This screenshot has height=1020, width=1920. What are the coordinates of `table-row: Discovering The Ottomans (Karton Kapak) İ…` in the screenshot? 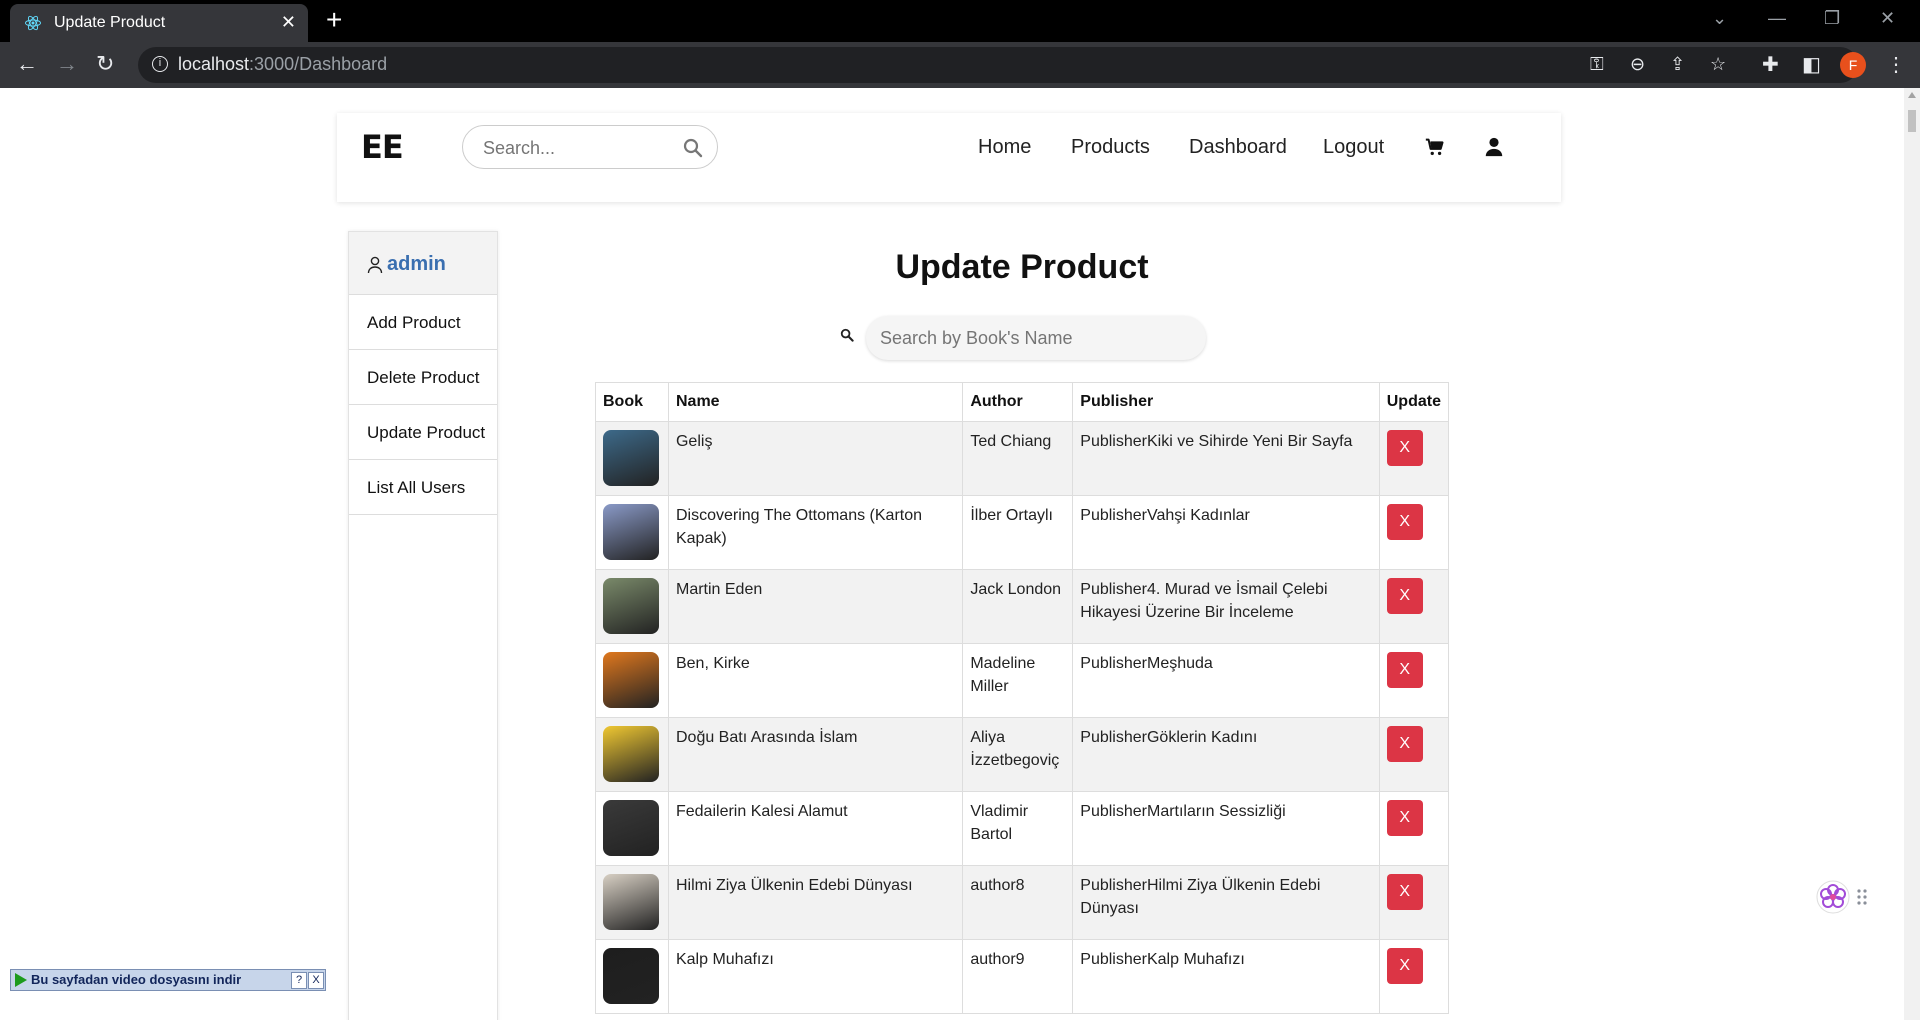 It's located at (1022, 532).